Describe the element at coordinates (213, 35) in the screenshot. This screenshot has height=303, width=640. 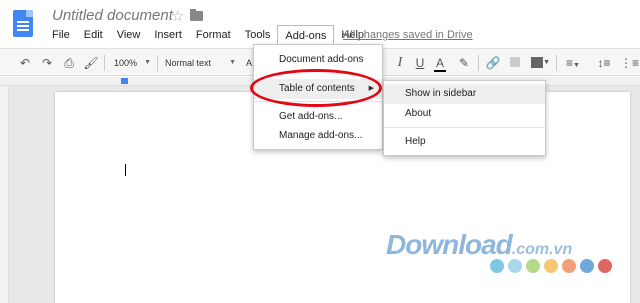
I see `menu-format: Format` at that location.